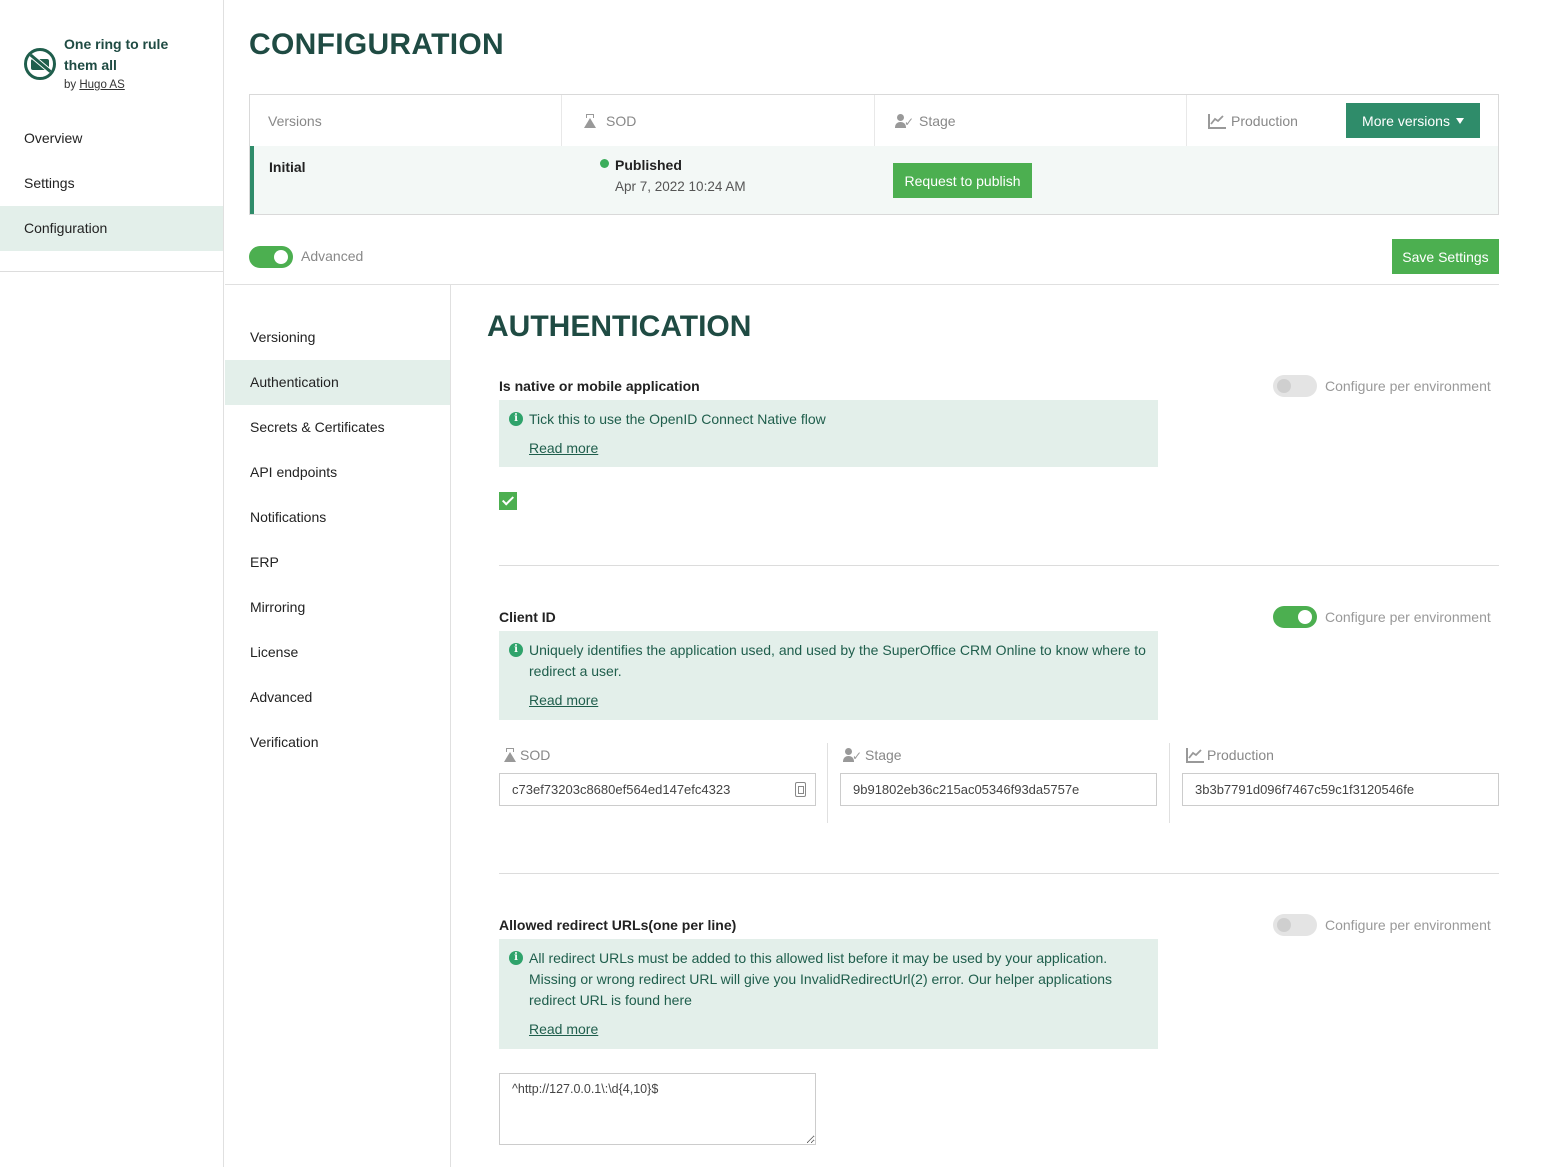 The height and width of the screenshot is (1167, 1551). Describe the element at coordinates (337, 337) in the screenshot. I see `sub-nav-versioning: Versioning` at that location.